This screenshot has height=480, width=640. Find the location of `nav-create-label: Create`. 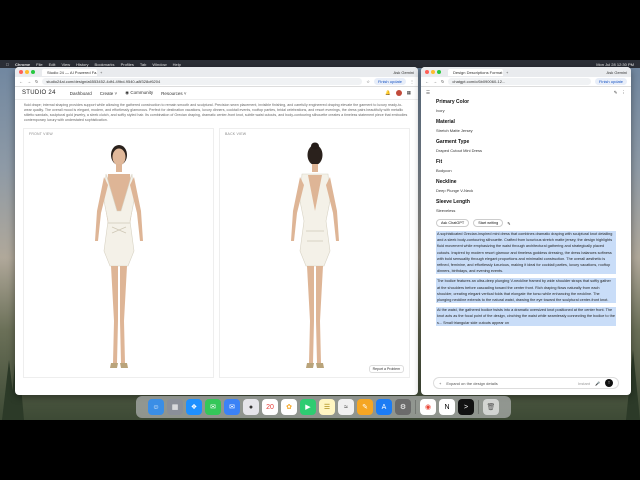

nav-create-label: Create is located at coordinates (106, 93).